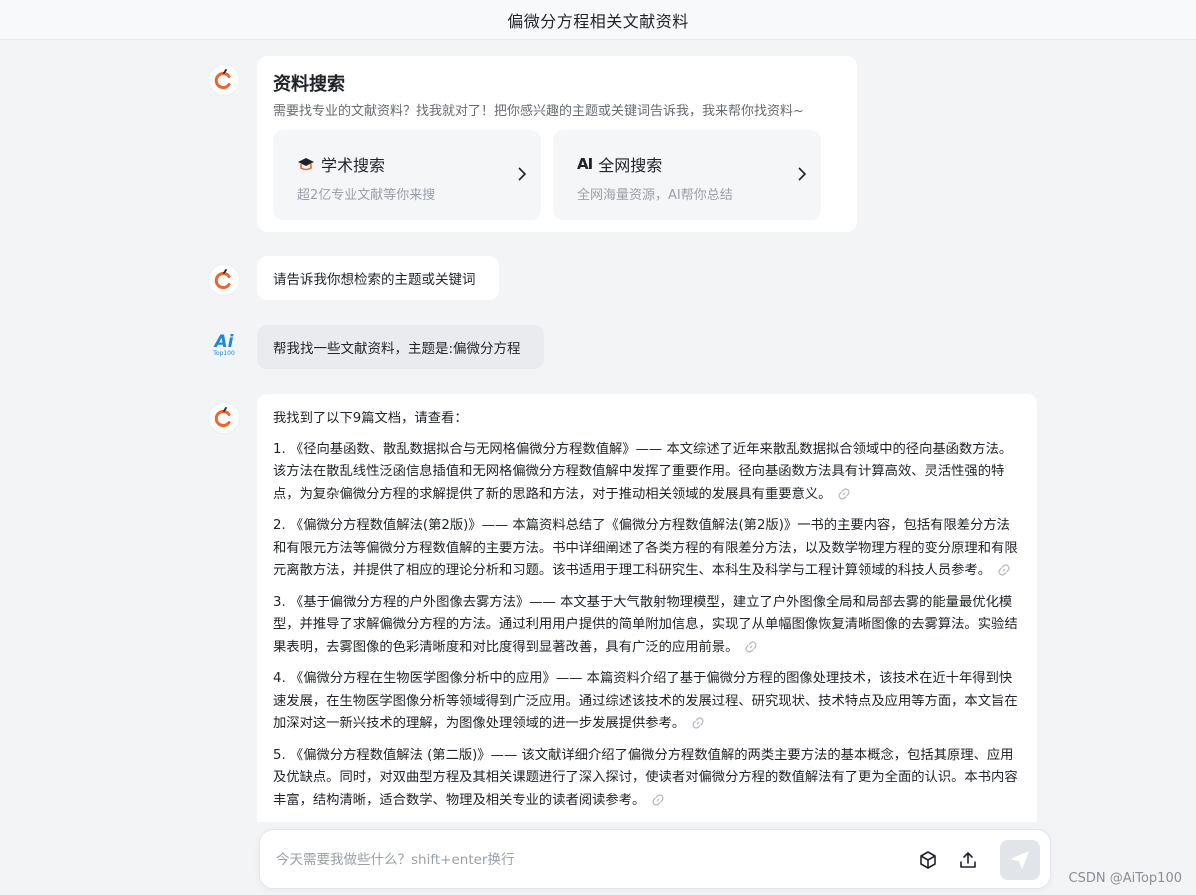 This screenshot has width=1196, height=895. What do you see at coordinates (687, 175) in the screenshot?
I see `web-search-option: AI 全网搜索 全网海量资源，AI帮你总结` at bounding box center [687, 175].